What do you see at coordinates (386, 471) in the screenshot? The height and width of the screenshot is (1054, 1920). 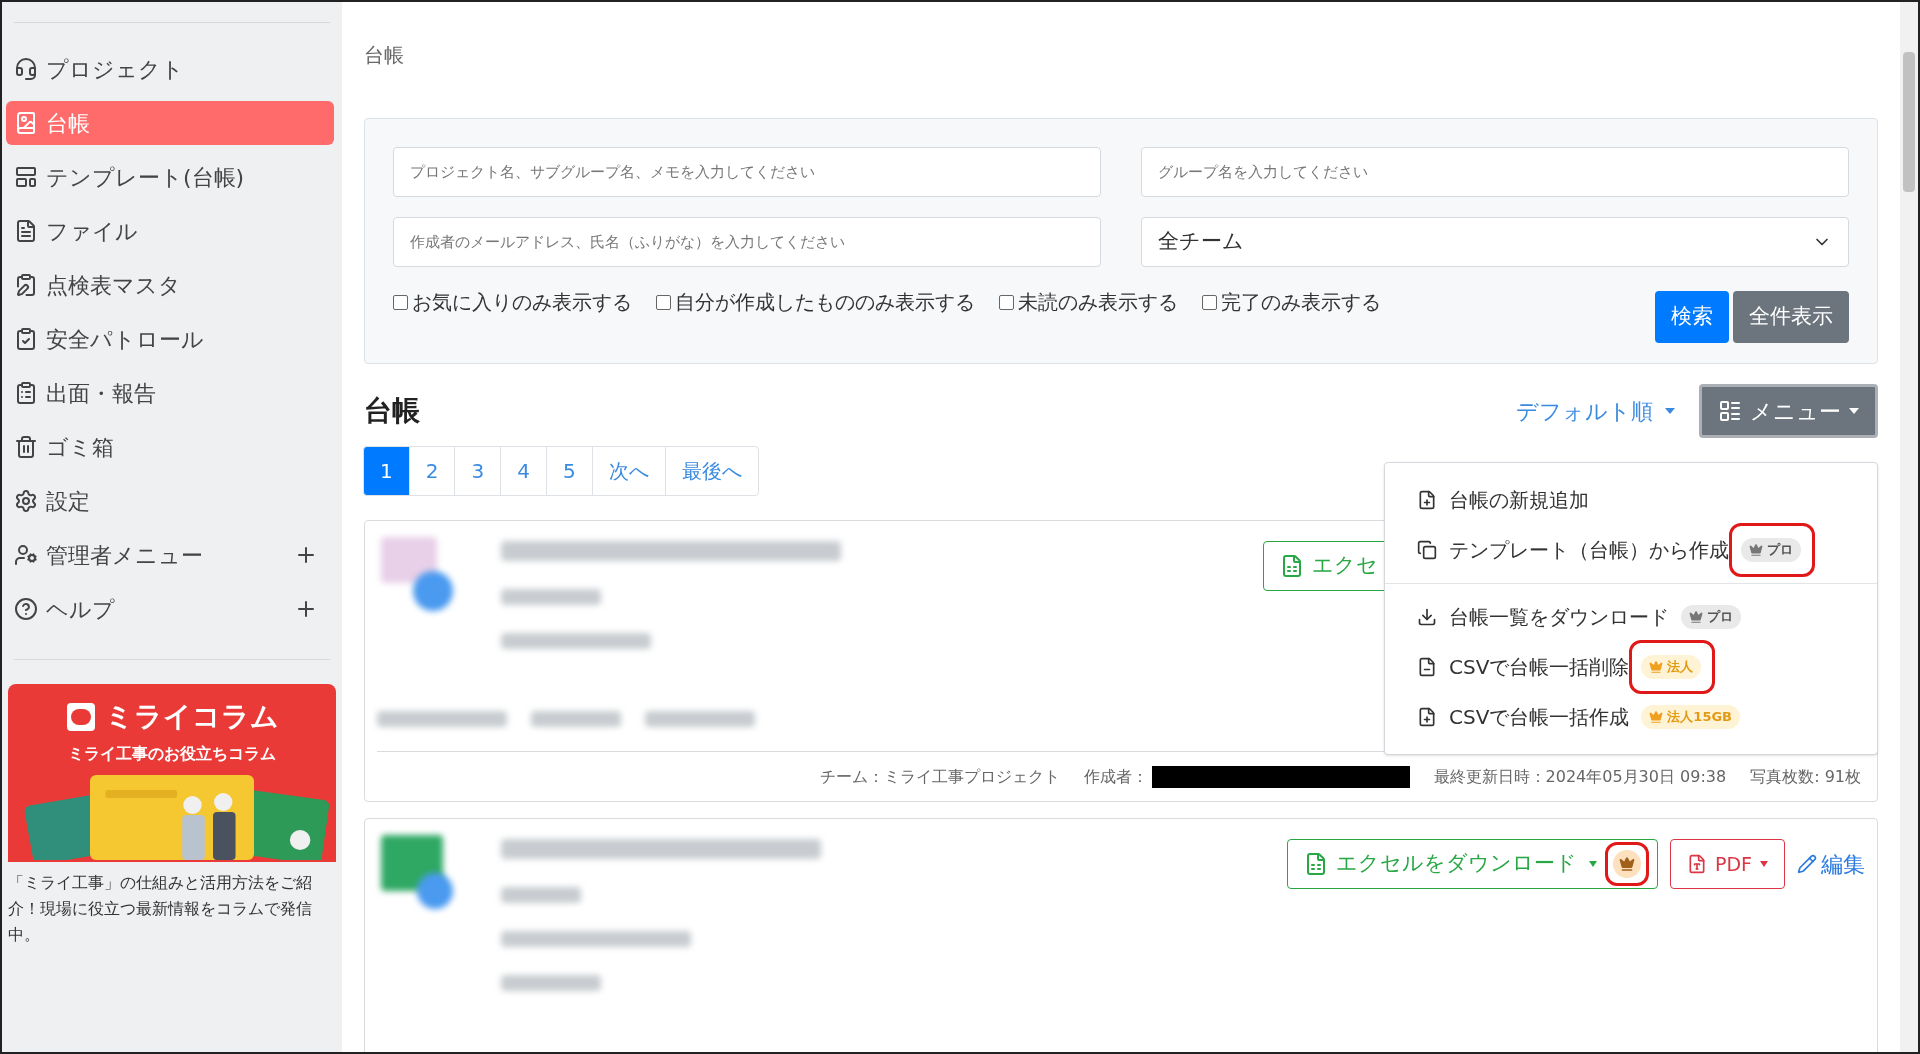 I see `page-button: 1` at bounding box center [386, 471].